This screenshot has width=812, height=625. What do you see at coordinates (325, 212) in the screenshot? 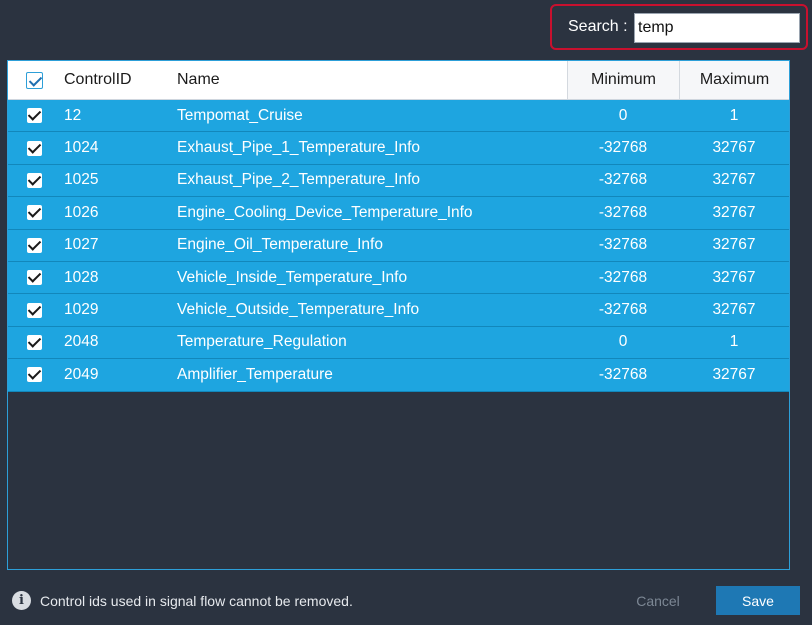
I see `cell-name: Engine_Cooling_Device_Temperature_Info` at bounding box center [325, 212].